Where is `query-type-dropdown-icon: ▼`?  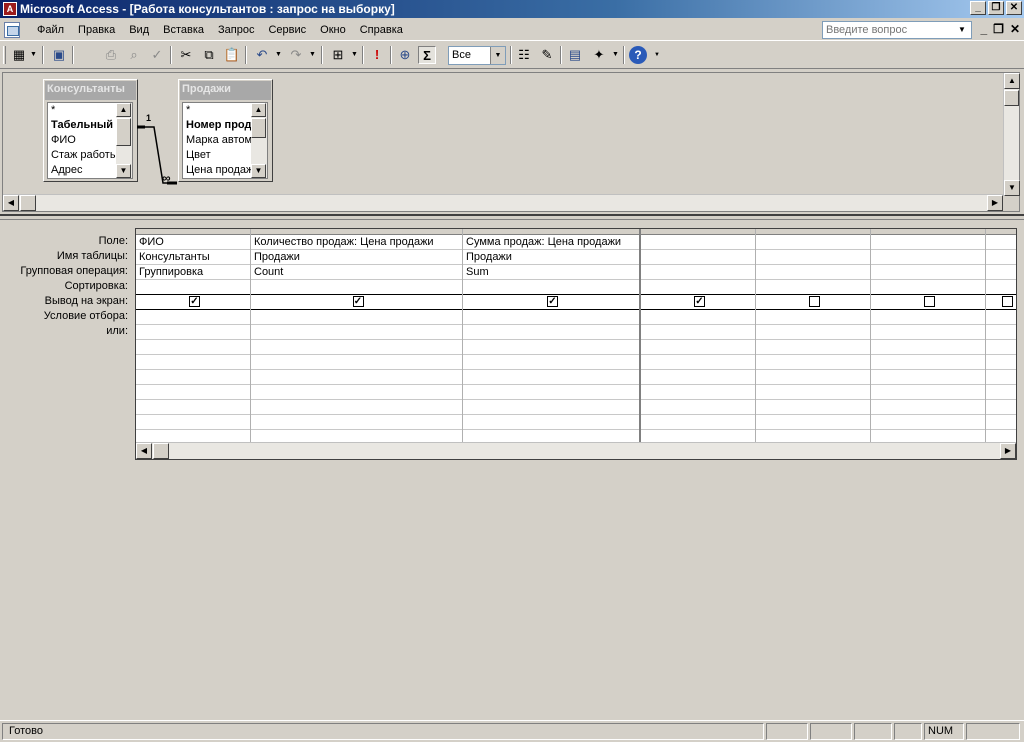 query-type-dropdown-icon: ▼ is located at coordinates (355, 55).